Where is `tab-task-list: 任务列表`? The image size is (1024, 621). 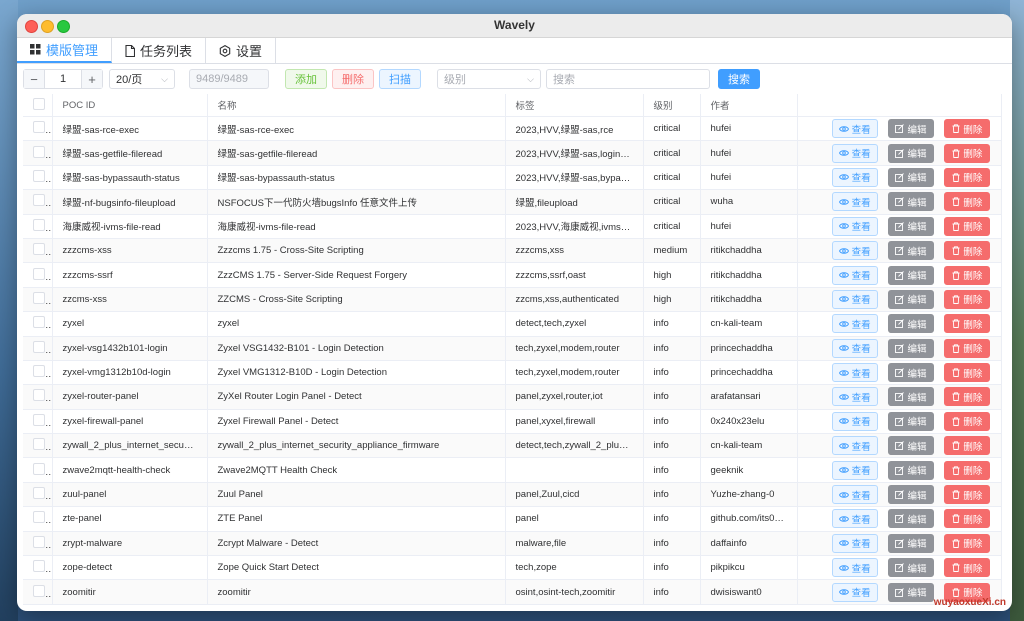 tab-task-list: 任务列表 is located at coordinates (159, 50).